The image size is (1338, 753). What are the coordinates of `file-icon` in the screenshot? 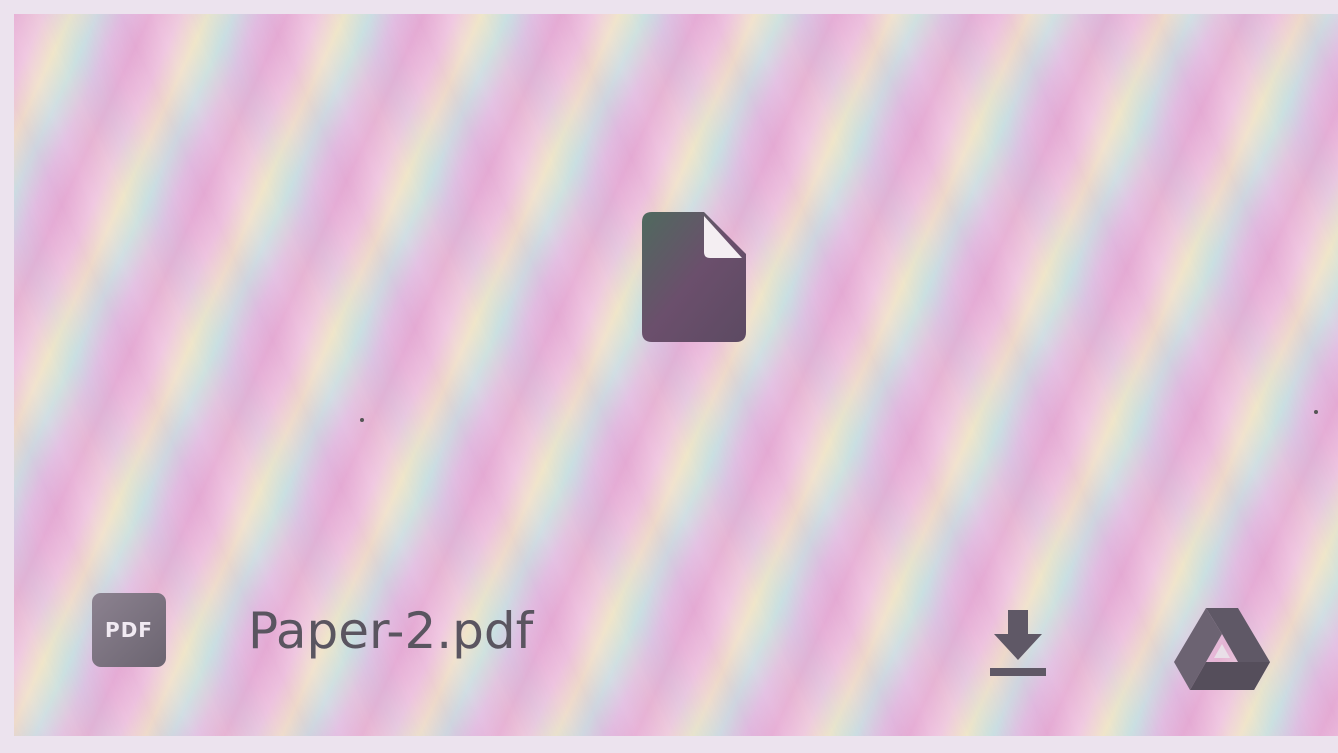 It's located at (694, 277).